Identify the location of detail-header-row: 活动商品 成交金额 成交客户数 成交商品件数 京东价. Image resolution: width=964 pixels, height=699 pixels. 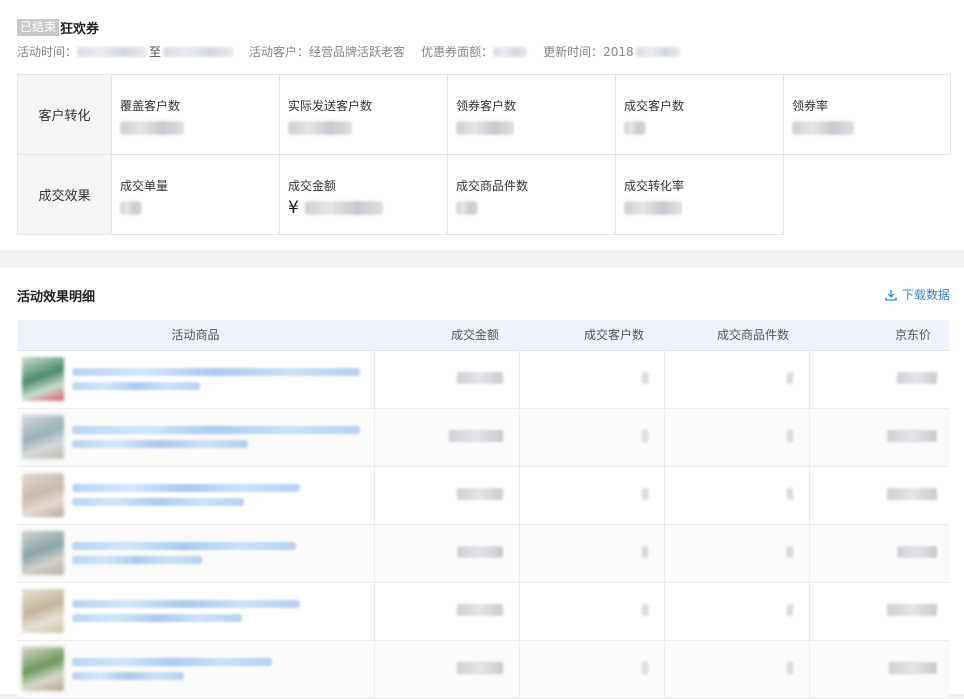
(483, 335).